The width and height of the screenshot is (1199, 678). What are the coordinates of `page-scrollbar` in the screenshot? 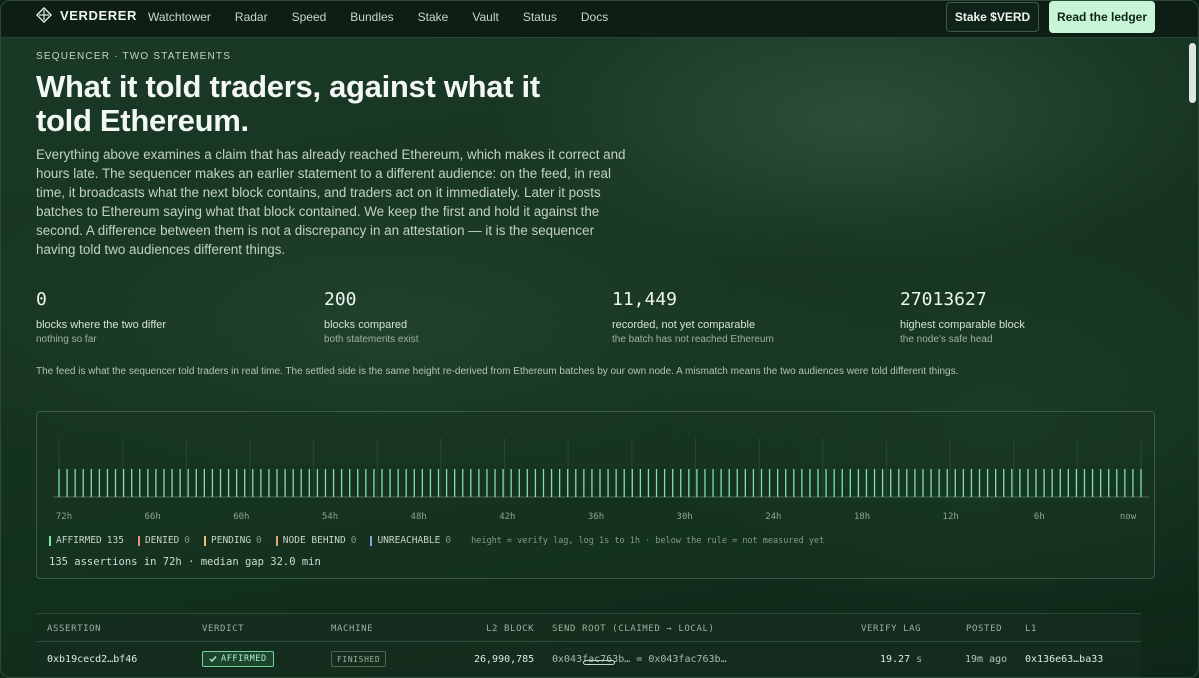 It's located at (1192, 73).